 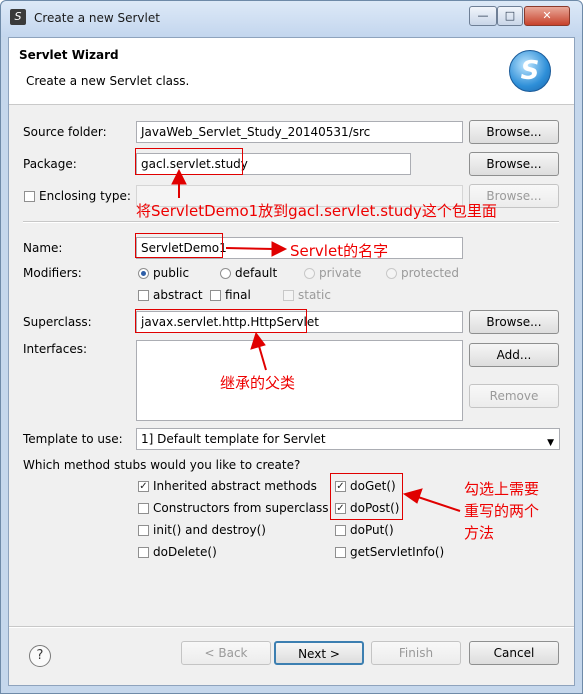 What do you see at coordinates (179, 176) in the screenshot?
I see `package-arrowhead-icon` at bounding box center [179, 176].